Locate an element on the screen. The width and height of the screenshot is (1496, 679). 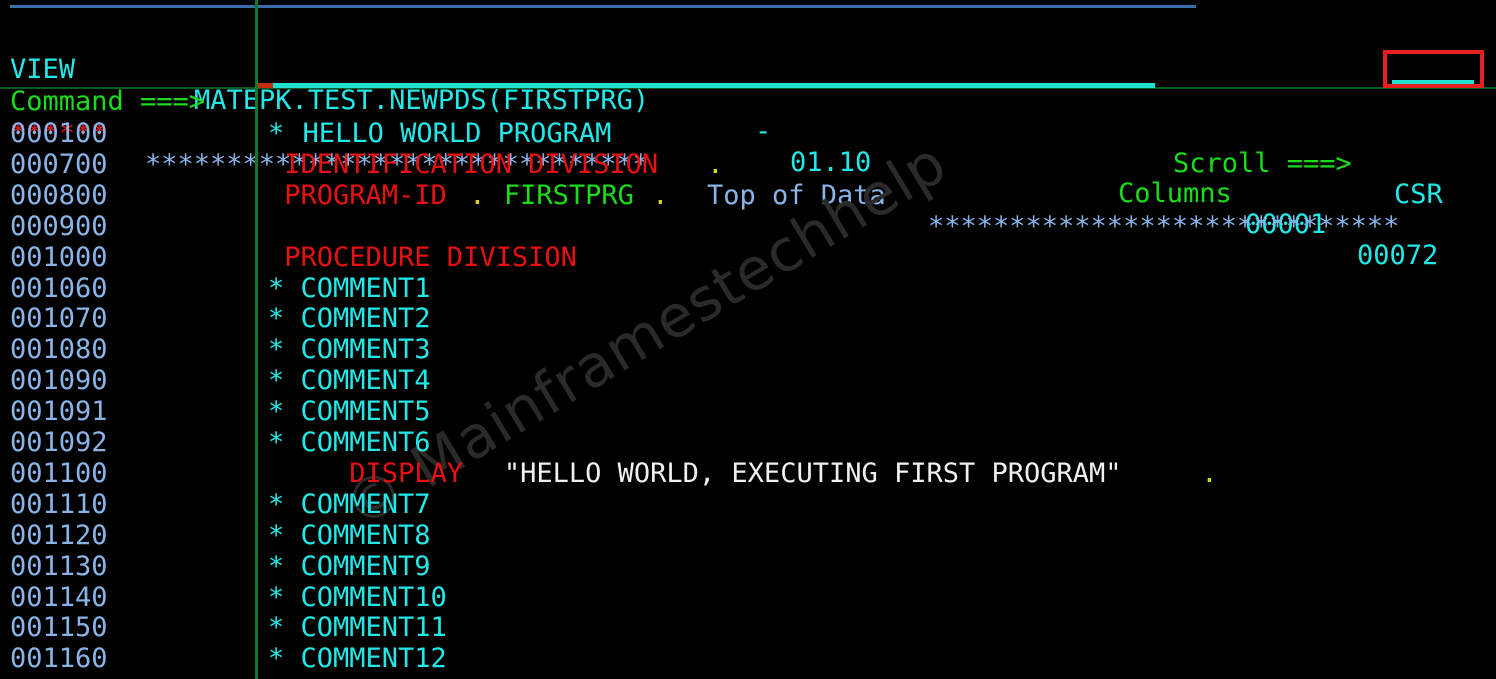
editor-line: 000800 PROGRAM-ID. FIRSTPRG. is located at coordinates (748, 195).